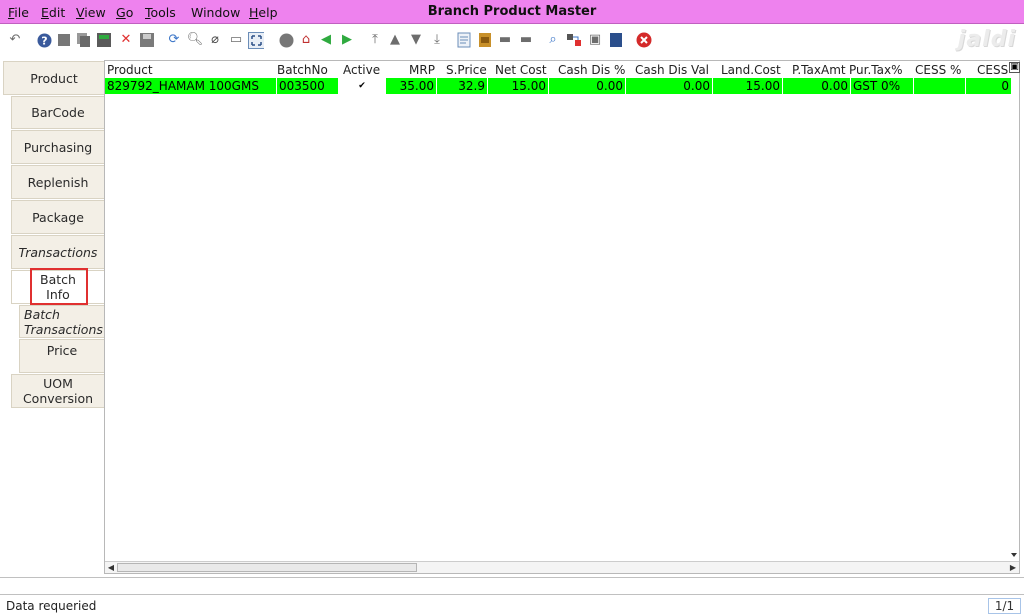  Describe the element at coordinates (988, 86) in the screenshot. I see `cell-cess: 0` at that location.